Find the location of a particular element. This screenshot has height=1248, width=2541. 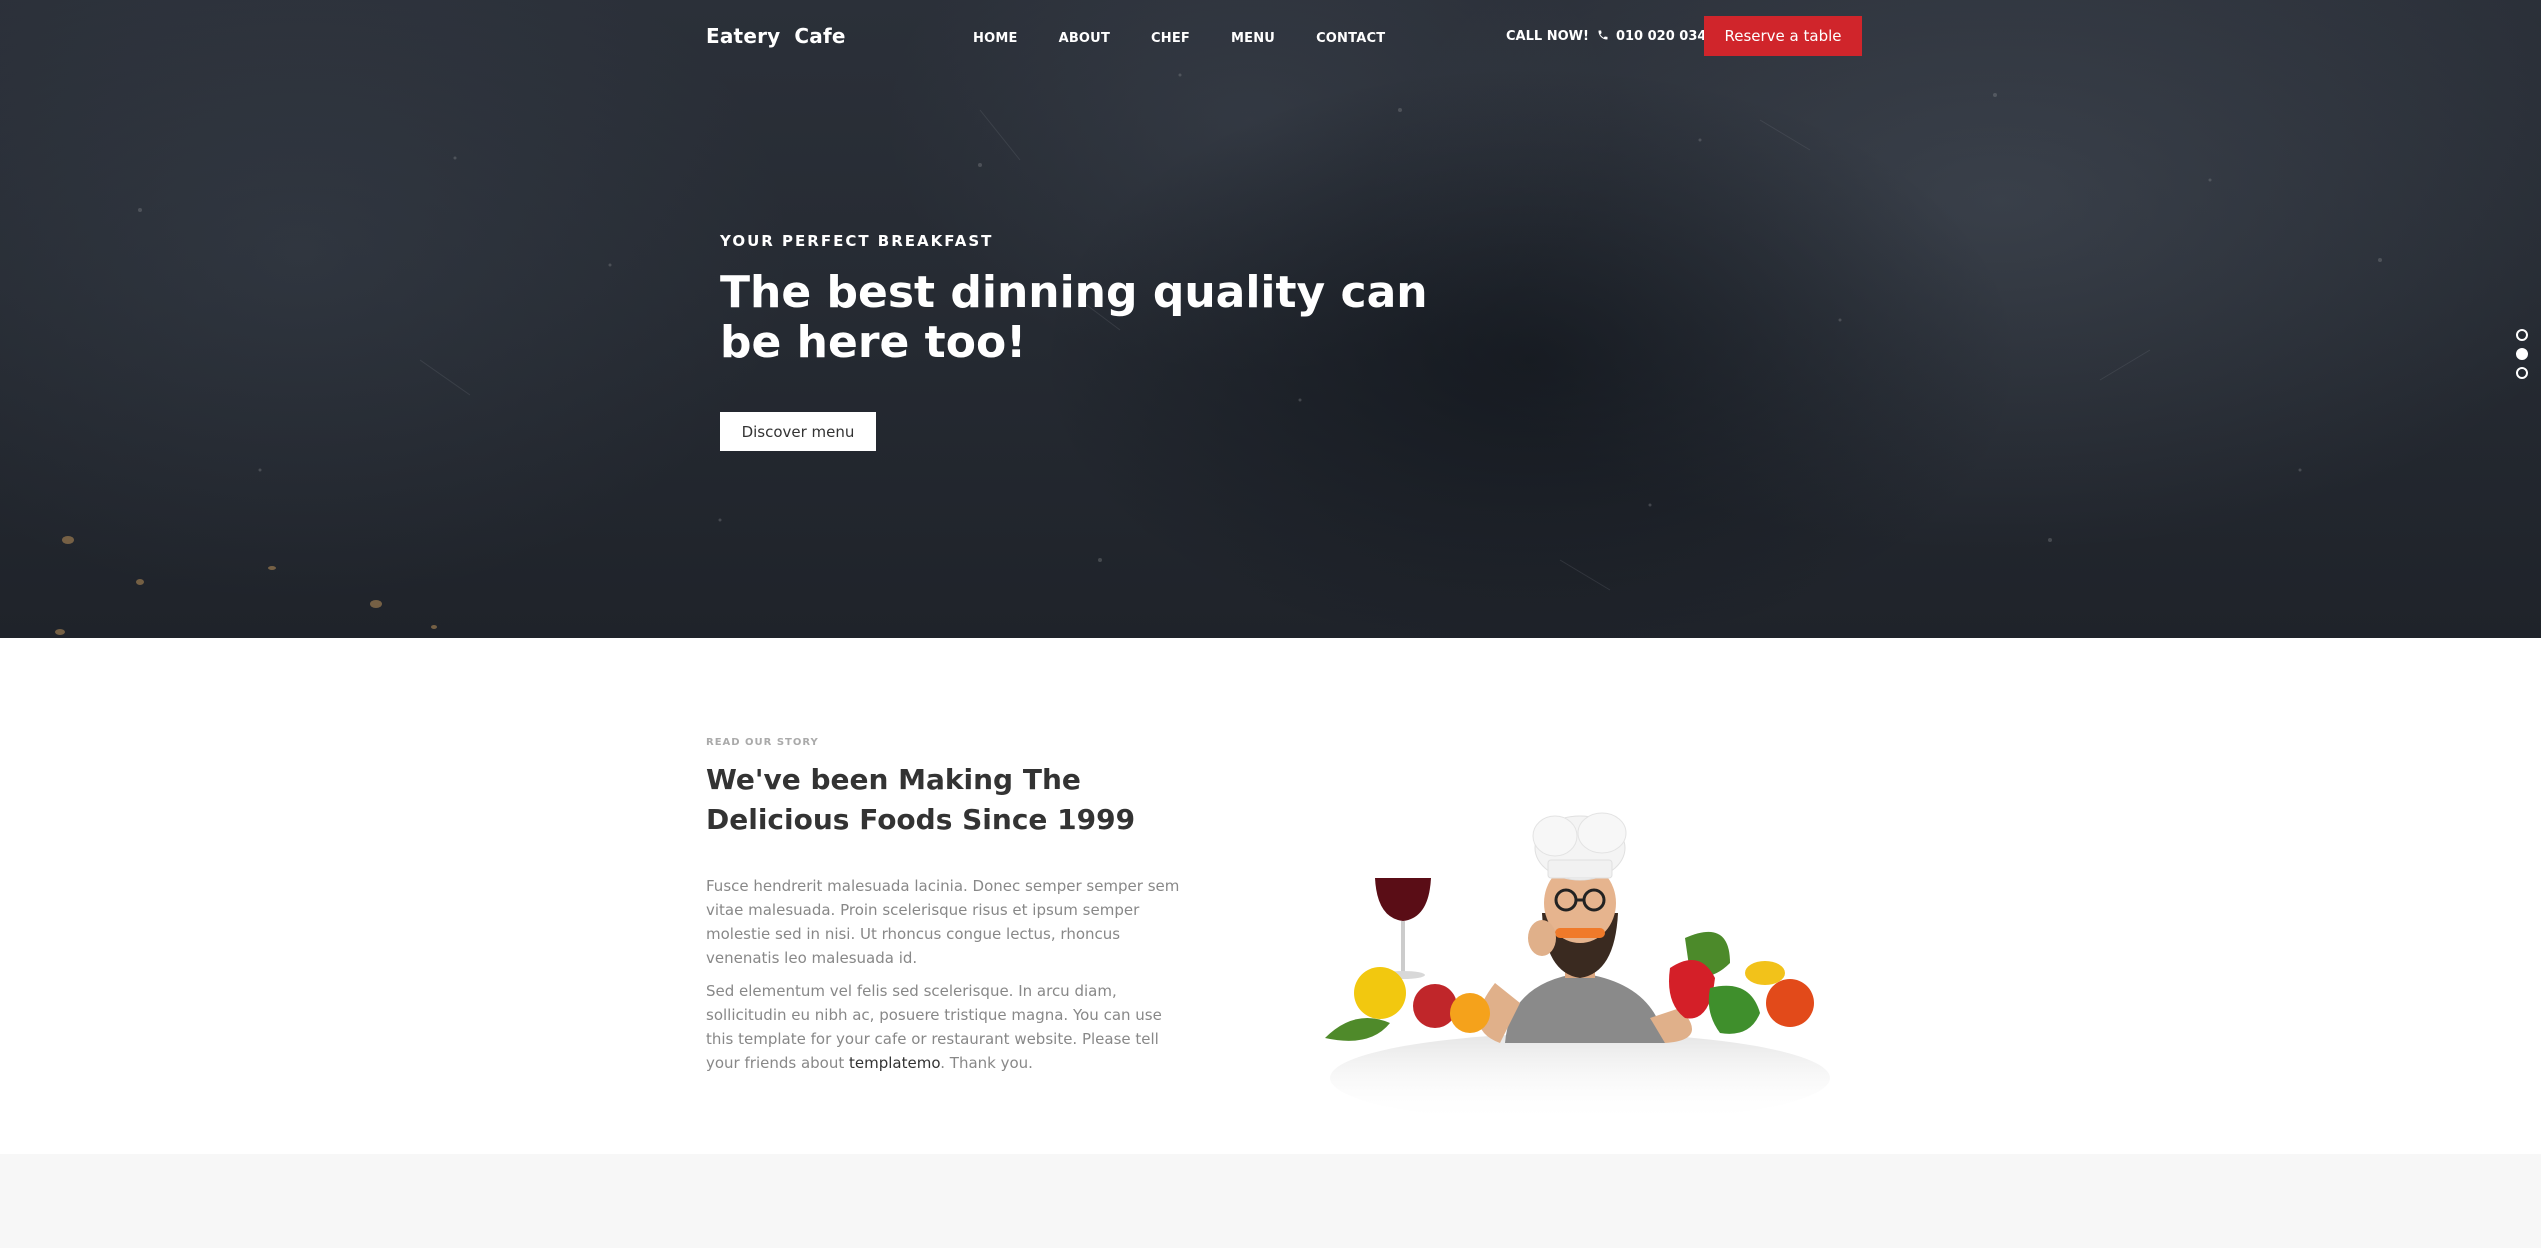

call-now-info: CALL NOW! 010 020 0340 is located at coordinates (1610, 36).